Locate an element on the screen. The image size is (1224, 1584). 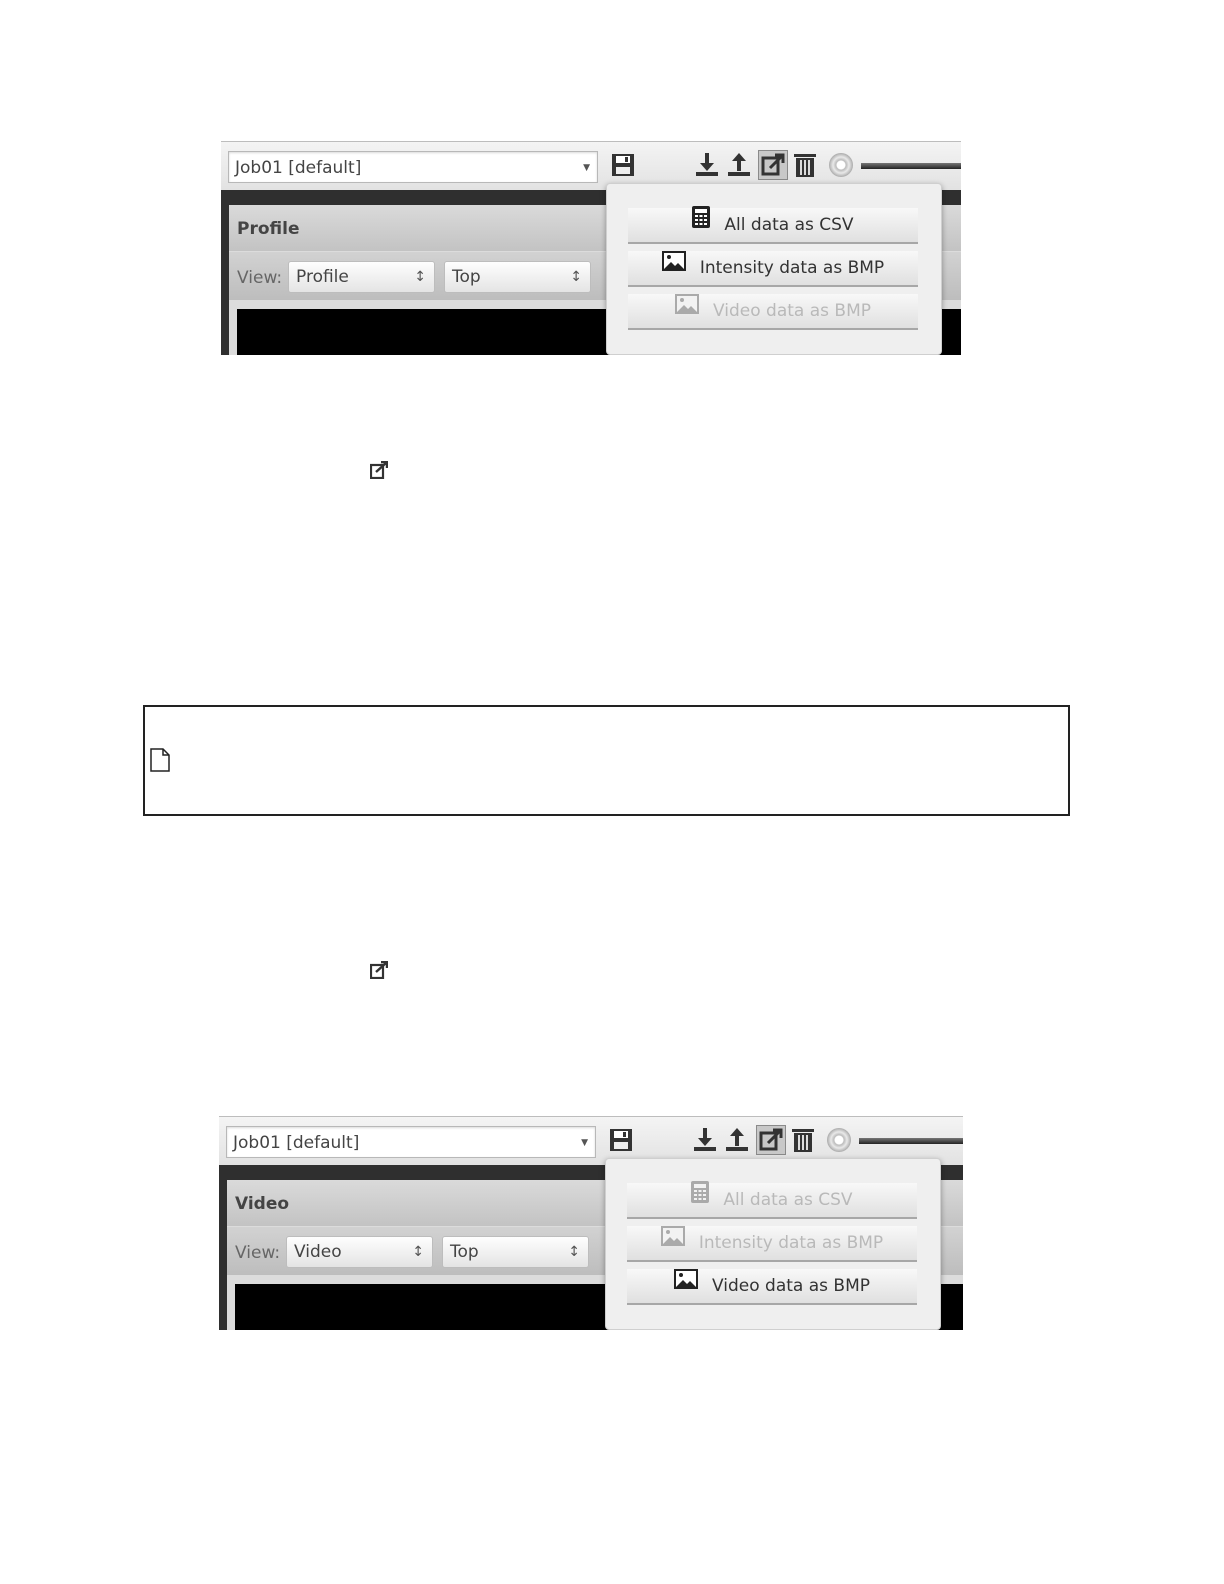
view-select-value: Video is located at coordinates (318, 1252).